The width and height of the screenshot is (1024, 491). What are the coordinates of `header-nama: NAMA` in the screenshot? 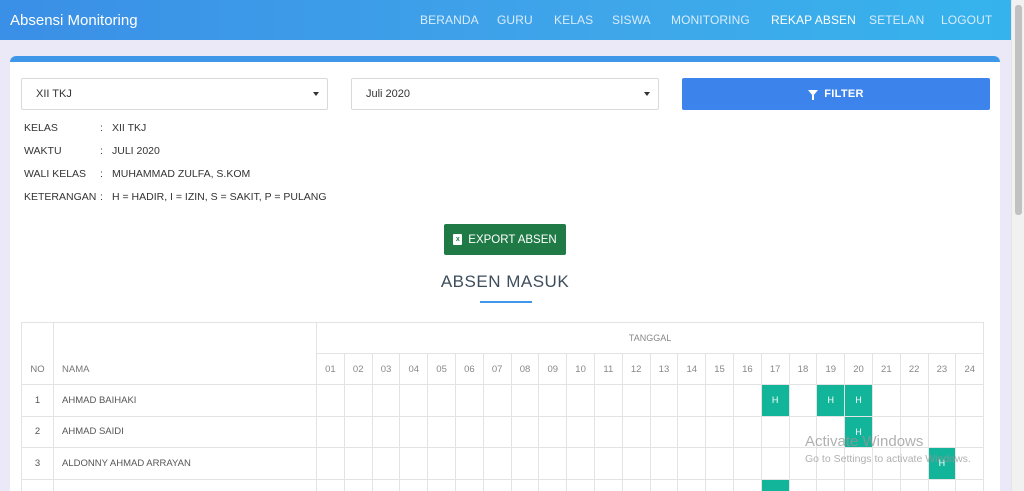 It's located at (185, 353).